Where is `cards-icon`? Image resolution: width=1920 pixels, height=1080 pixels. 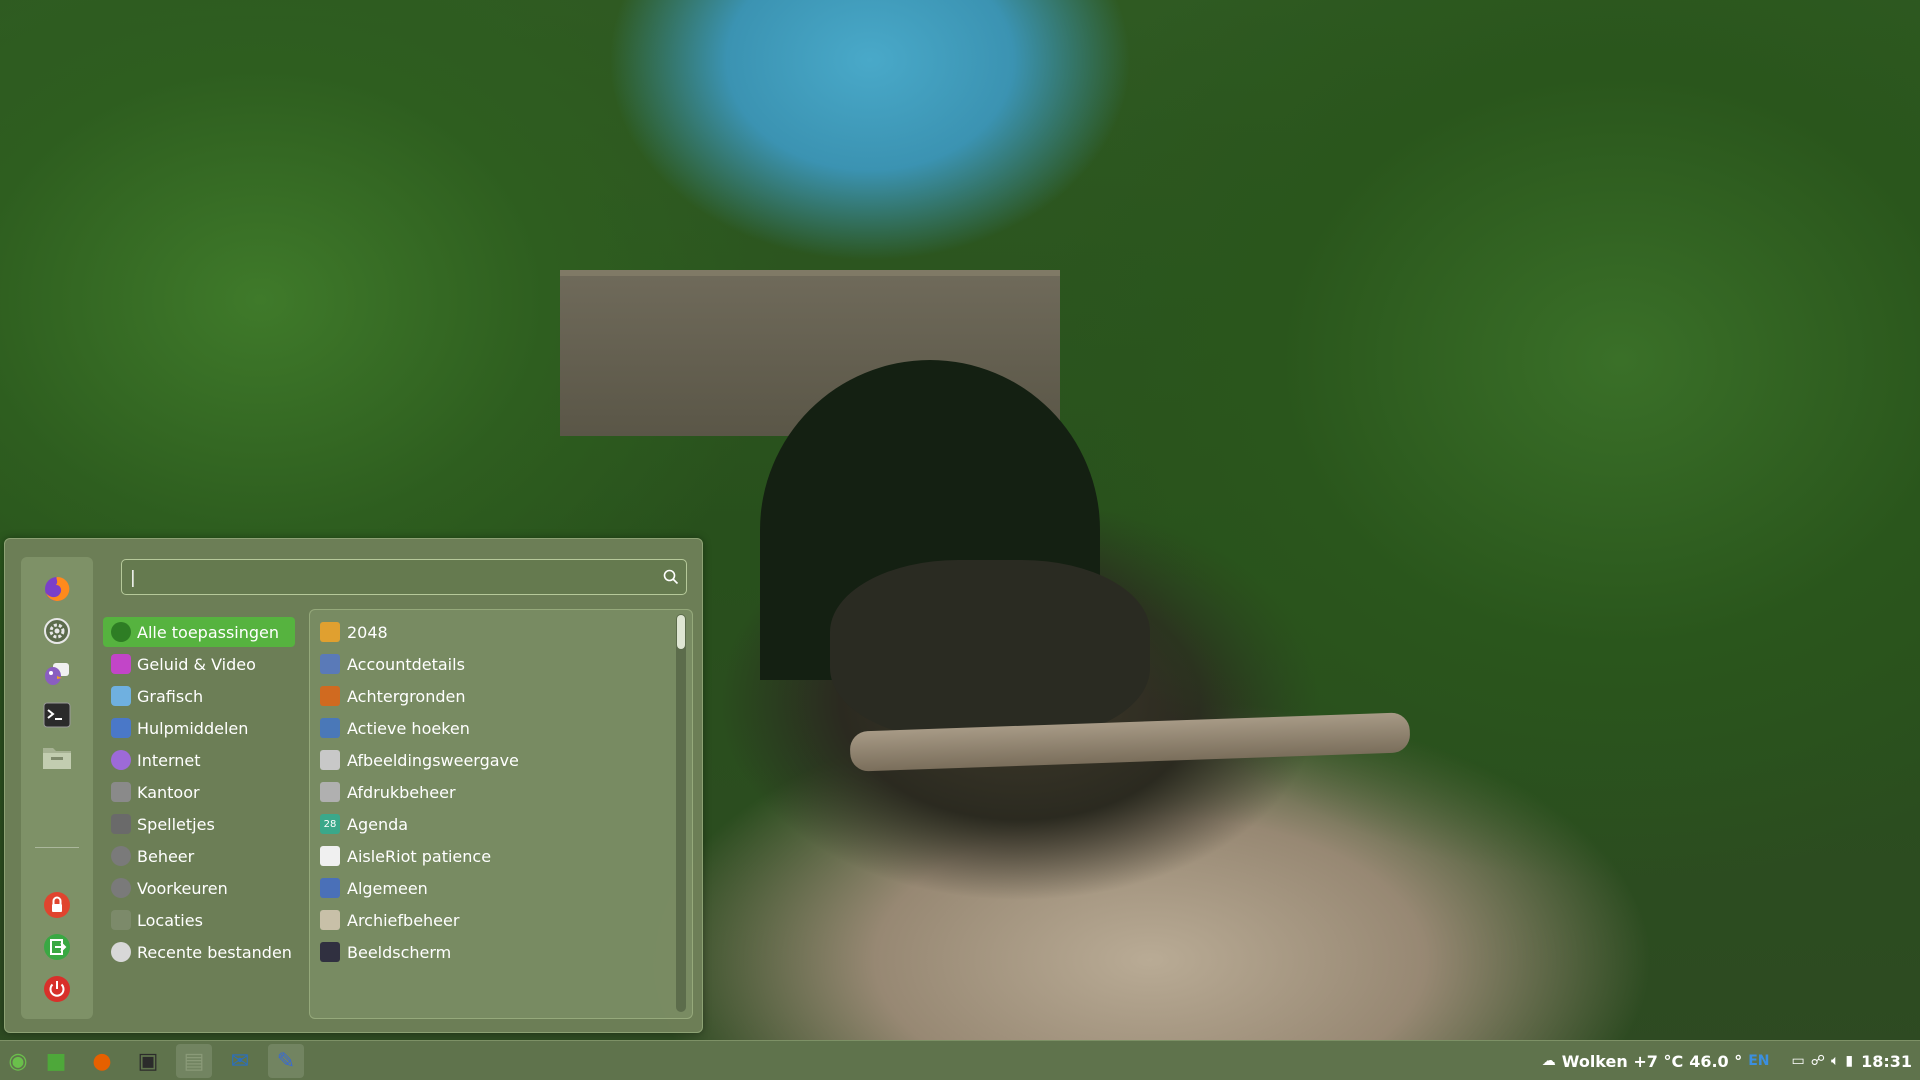 cards-icon is located at coordinates (330, 856).